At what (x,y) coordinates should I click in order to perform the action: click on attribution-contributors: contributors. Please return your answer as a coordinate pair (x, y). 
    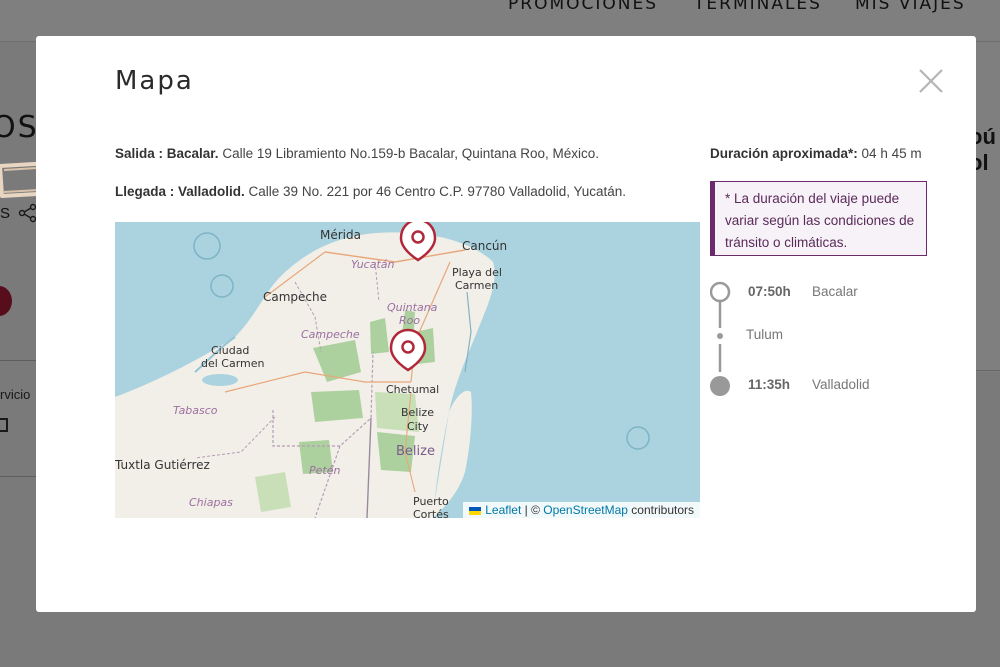
    Looking at the image, I should click on (660, 510).